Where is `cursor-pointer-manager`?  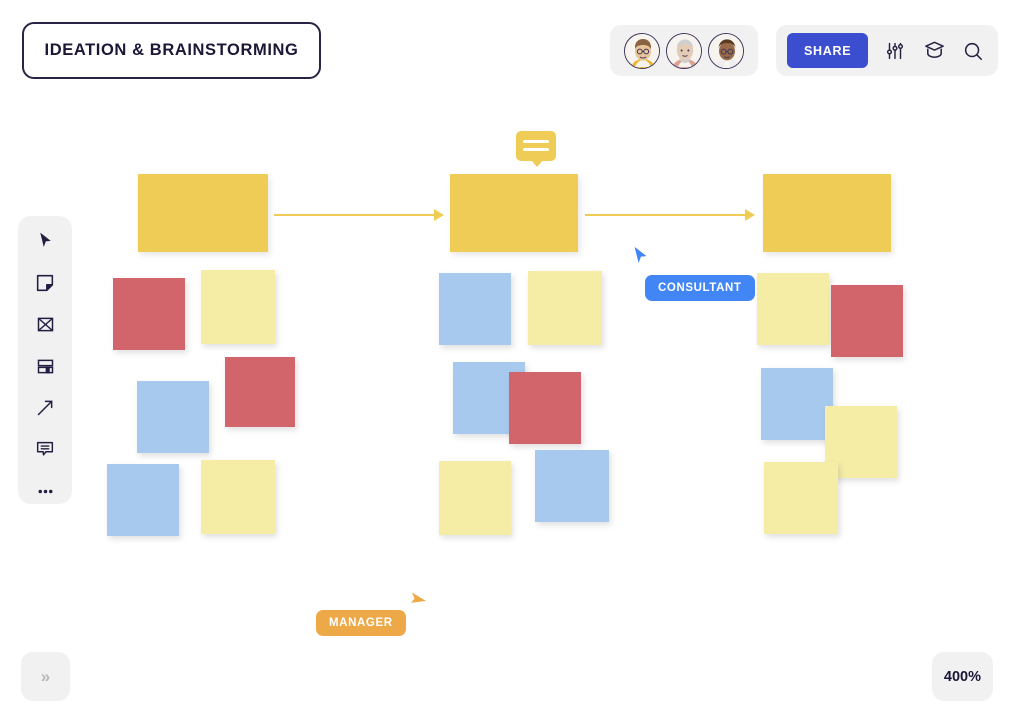 cursor-pointer-manager is located at coordinates (415, 601).